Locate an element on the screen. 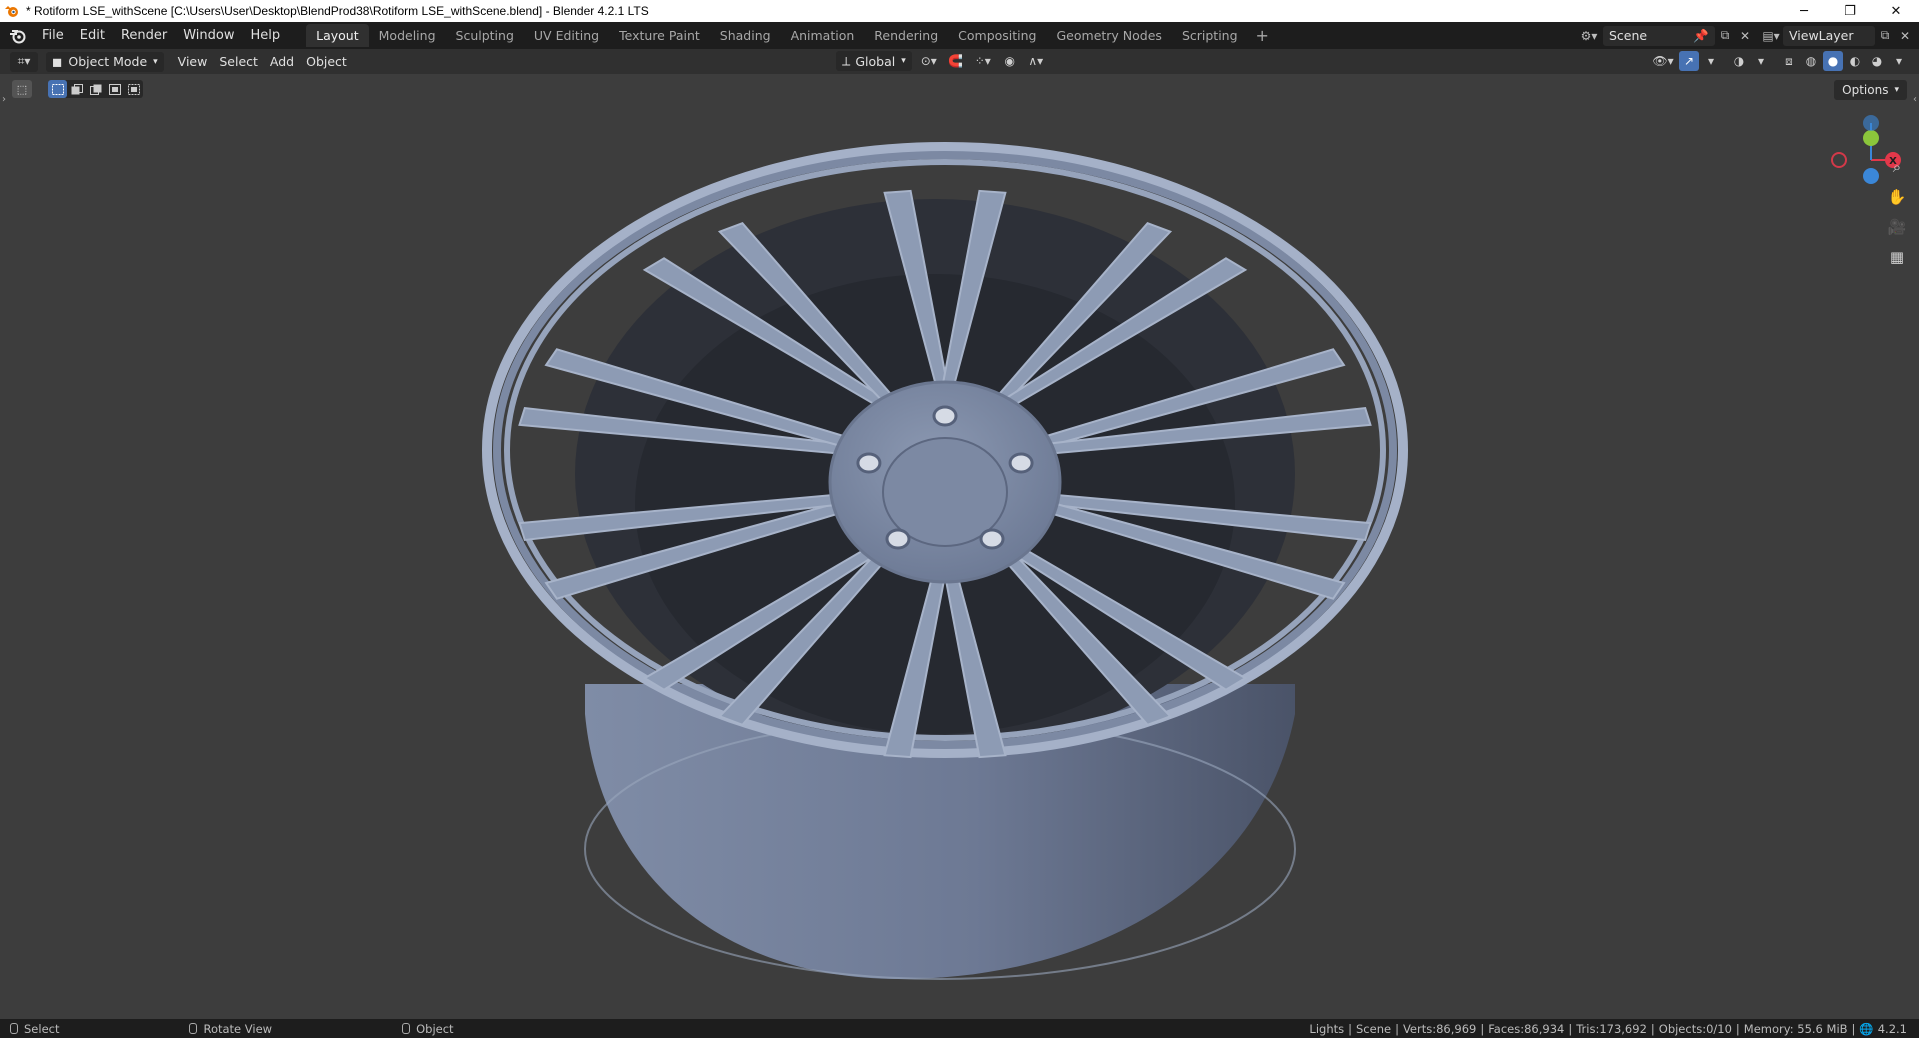 The image size is (1919, 1038). tab-shading: Shading is located at coordinates (745, 35).